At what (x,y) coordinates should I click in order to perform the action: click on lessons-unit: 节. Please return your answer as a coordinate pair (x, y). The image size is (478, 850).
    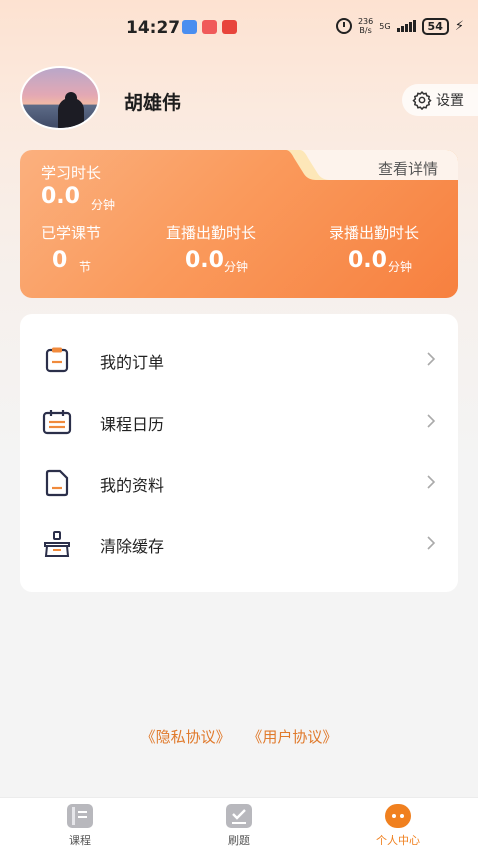
    Looking at the image, I should click on (85, 267).